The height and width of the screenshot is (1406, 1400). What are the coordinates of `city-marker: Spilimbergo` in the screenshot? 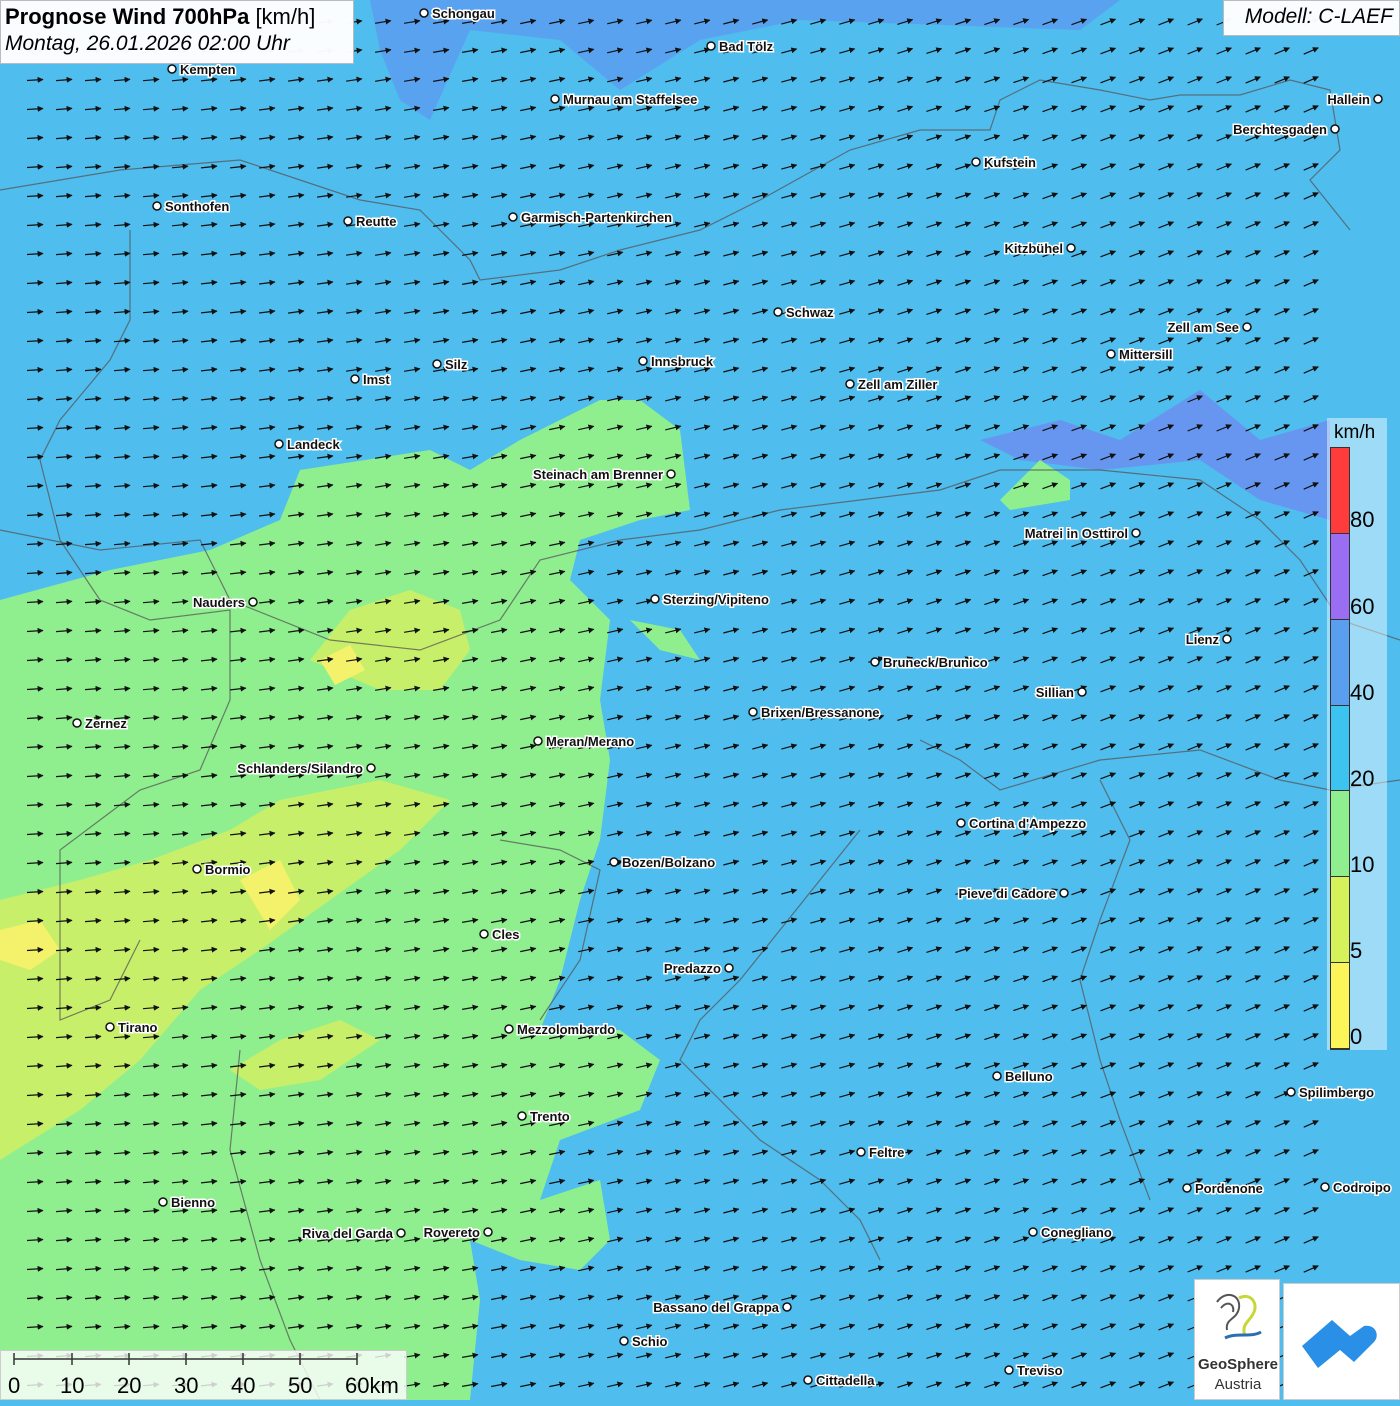 It's located at (1331, 1093).